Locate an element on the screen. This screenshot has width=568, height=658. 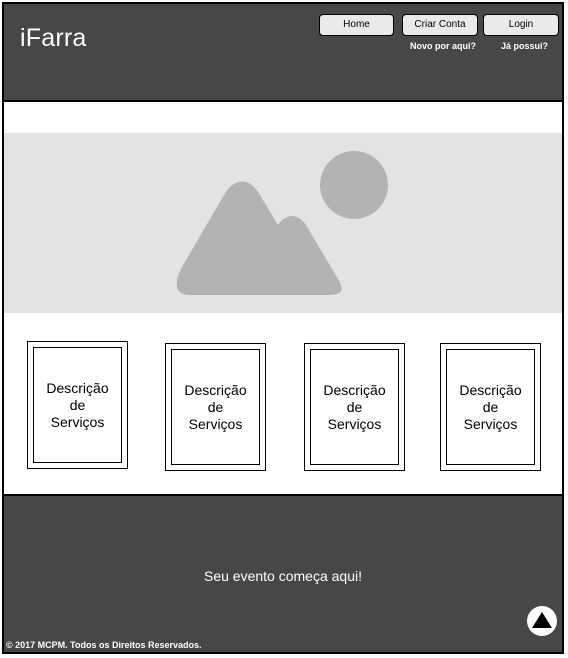
login-note: Já possui? is located at coordinates (525, 46).